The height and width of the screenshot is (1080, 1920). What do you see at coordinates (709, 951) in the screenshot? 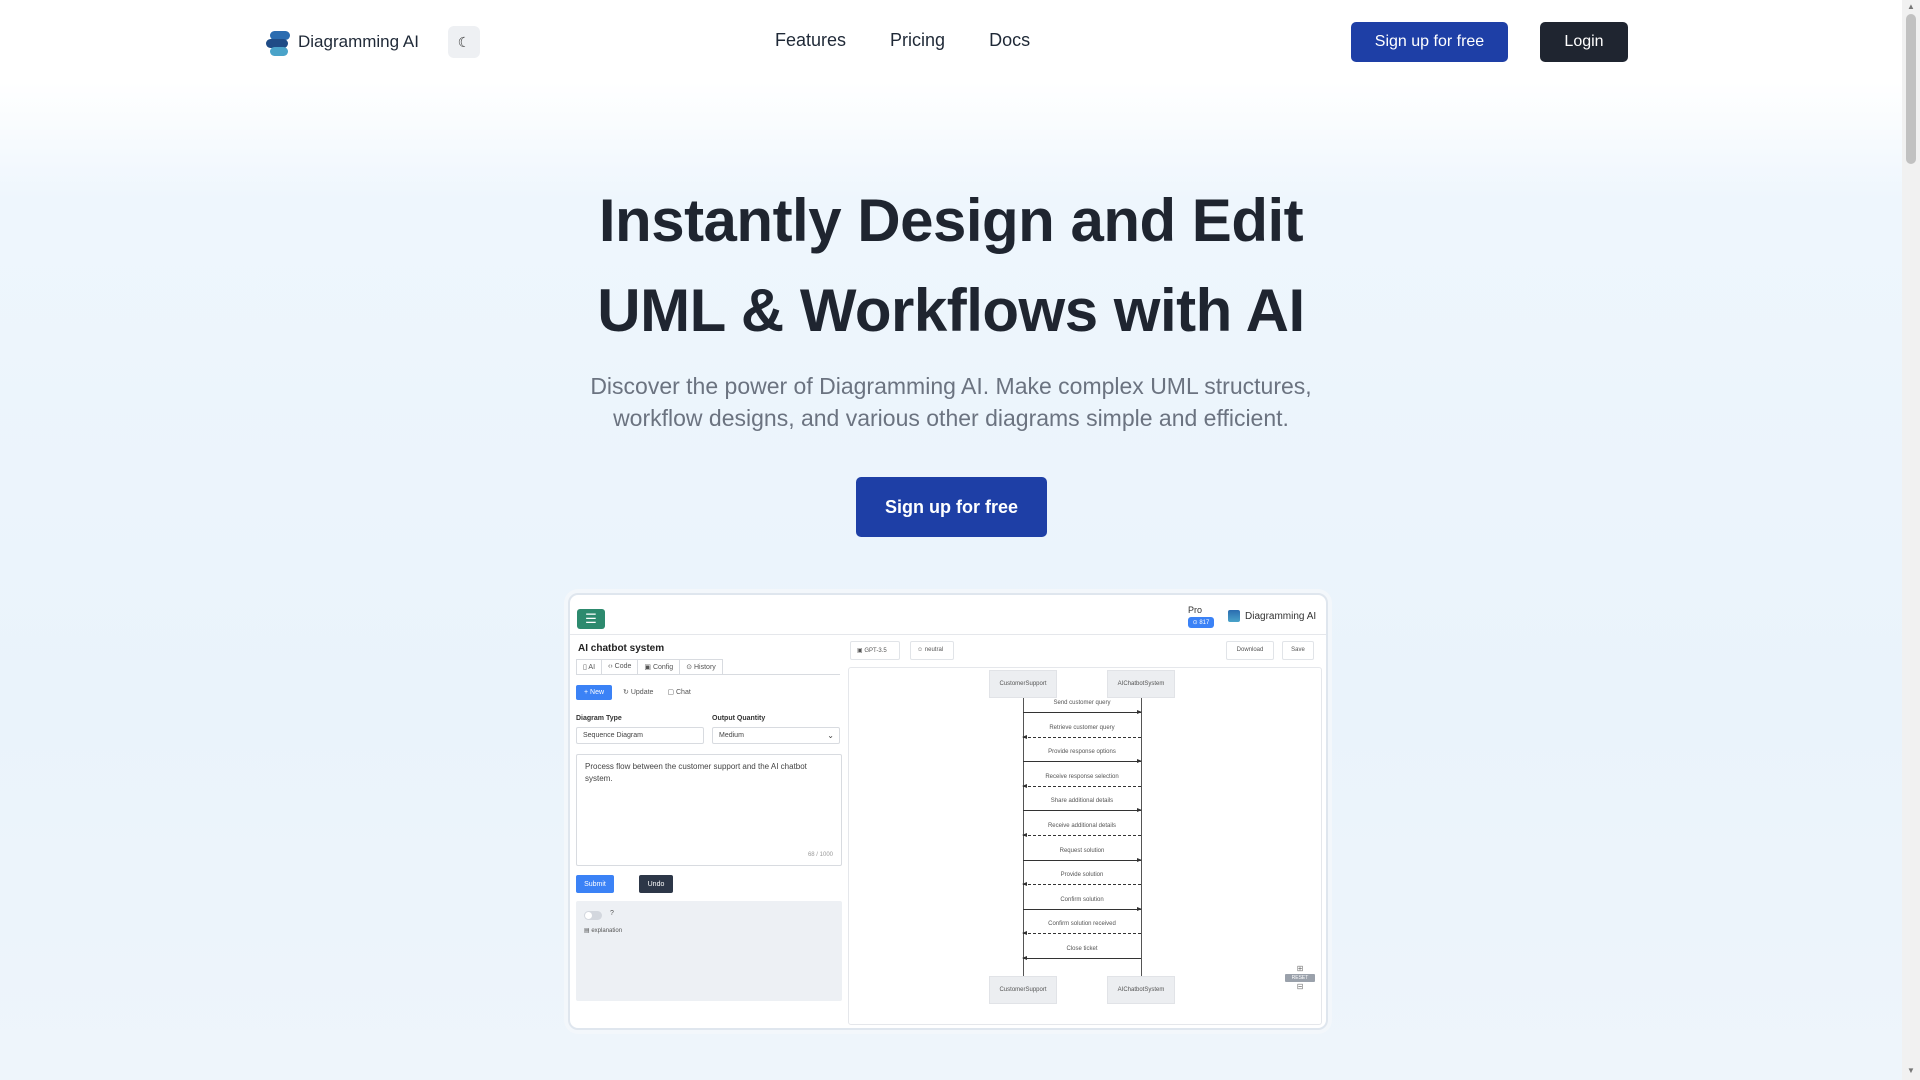
I see `options-panel: ? ▤ explanation` at bounding box center [709, 951].